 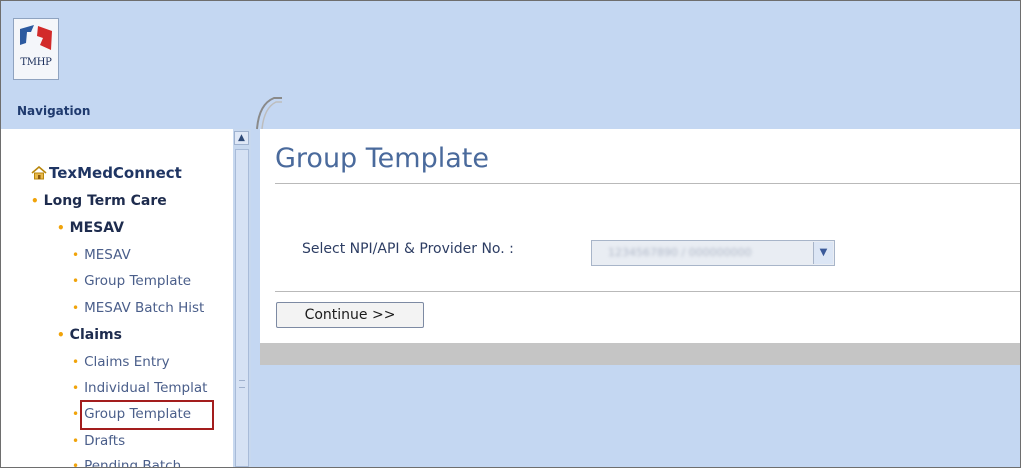 What do you see at coordinates (146, 388) in the screenshot?
I see `nav-item-label: Individual Templat` at bounding box center [146, 388].